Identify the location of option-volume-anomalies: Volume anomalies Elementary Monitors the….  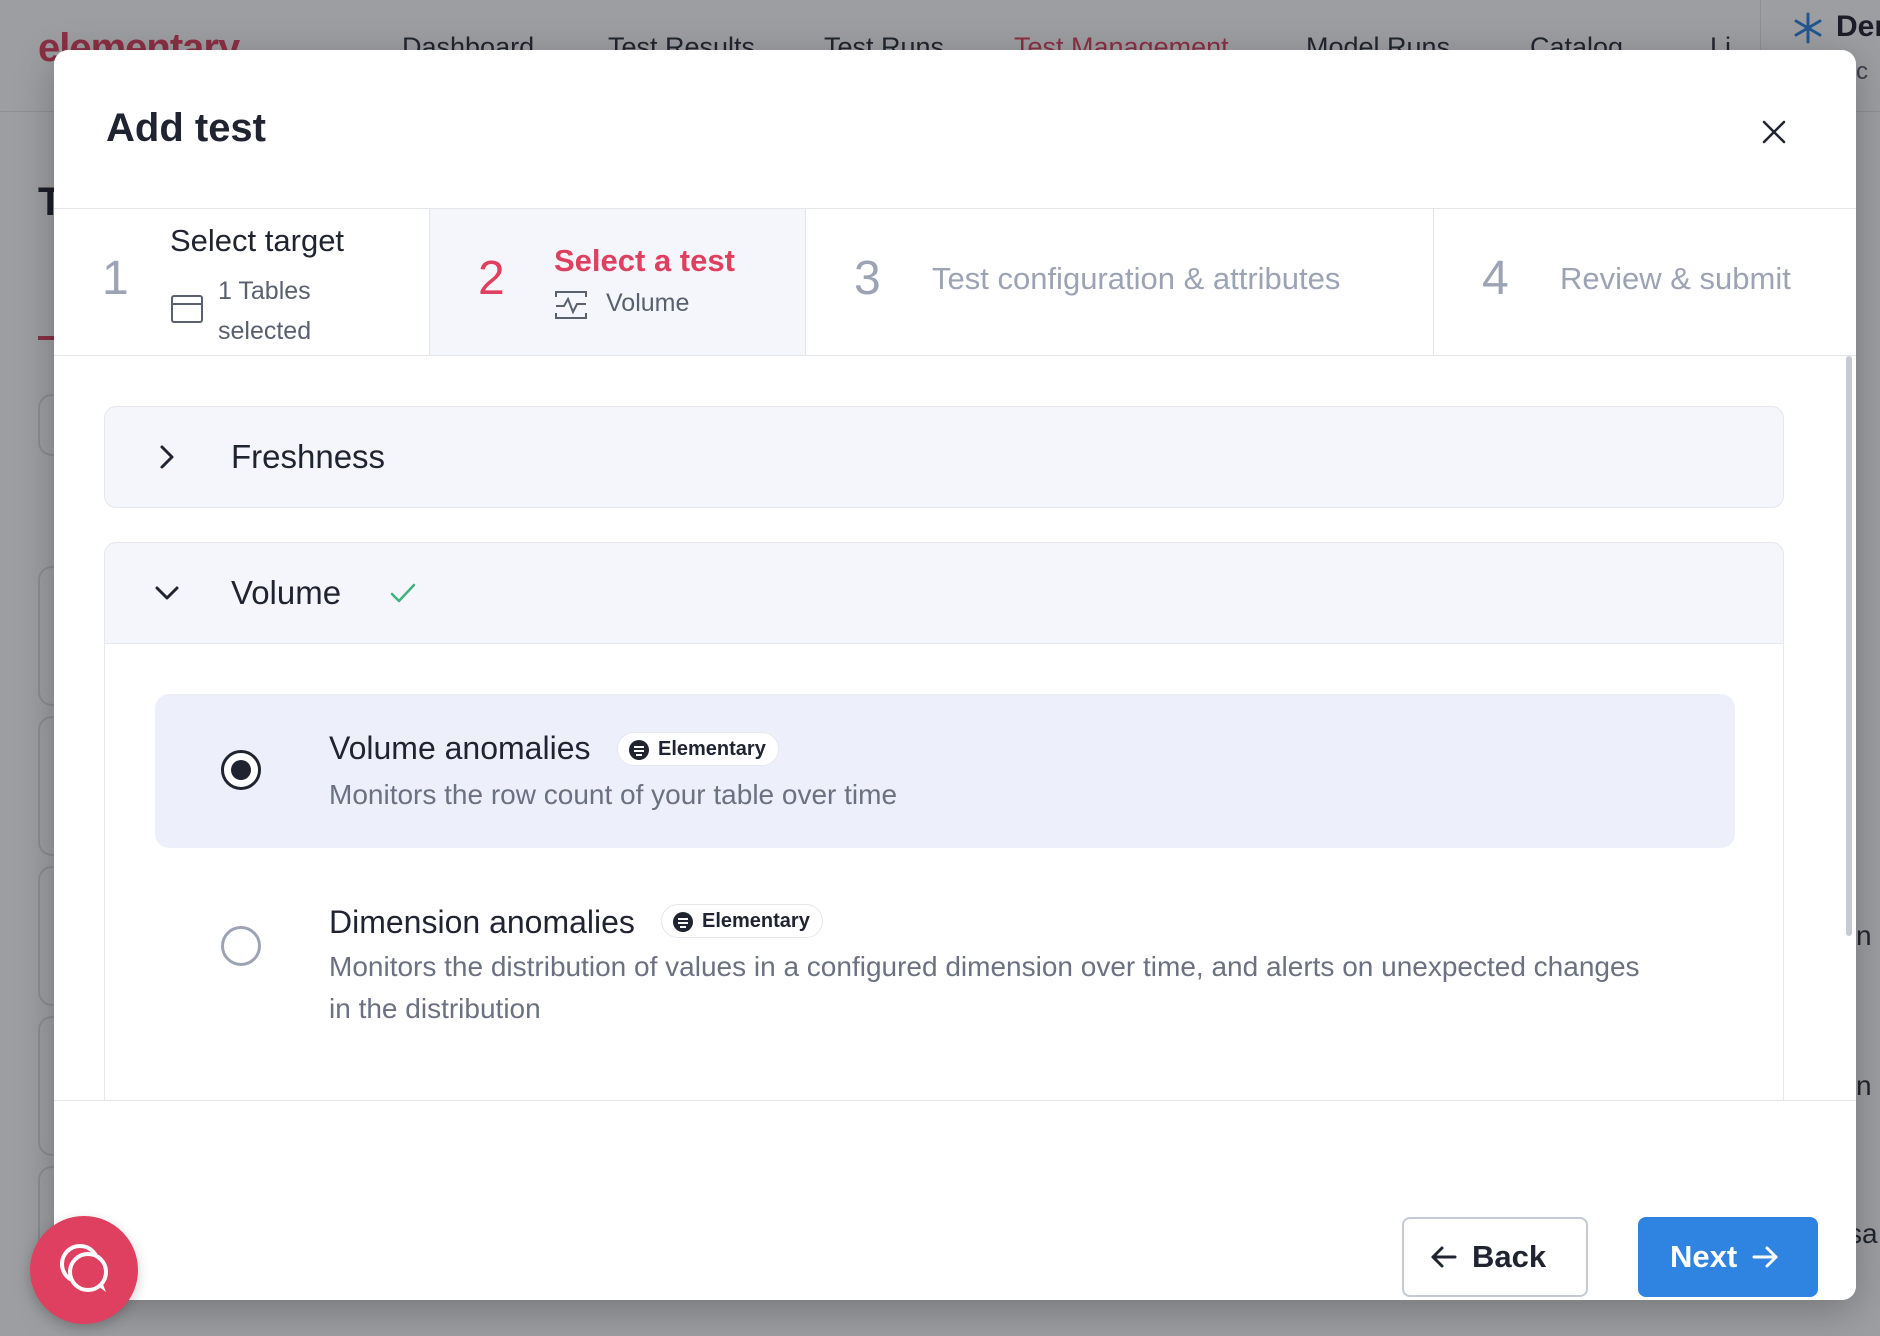
(945, 771).